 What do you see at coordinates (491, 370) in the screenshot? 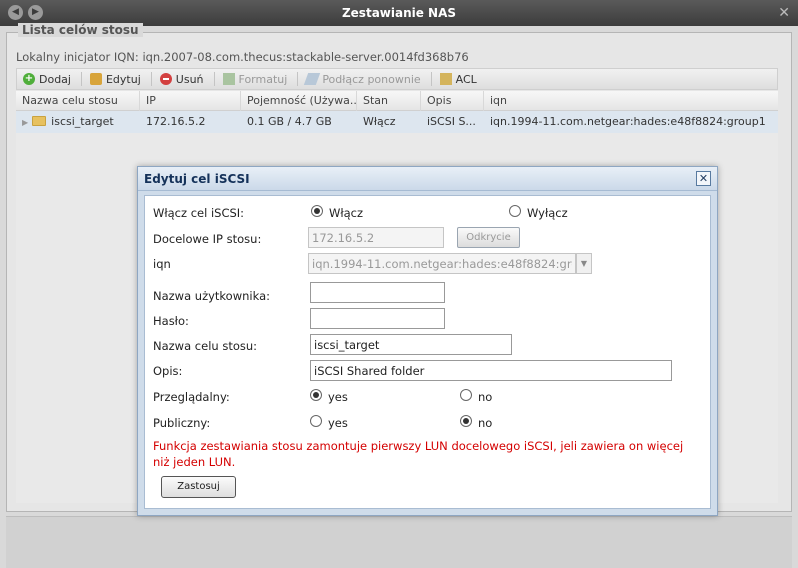
I see `desc-input` at bounding box center [491, 370].